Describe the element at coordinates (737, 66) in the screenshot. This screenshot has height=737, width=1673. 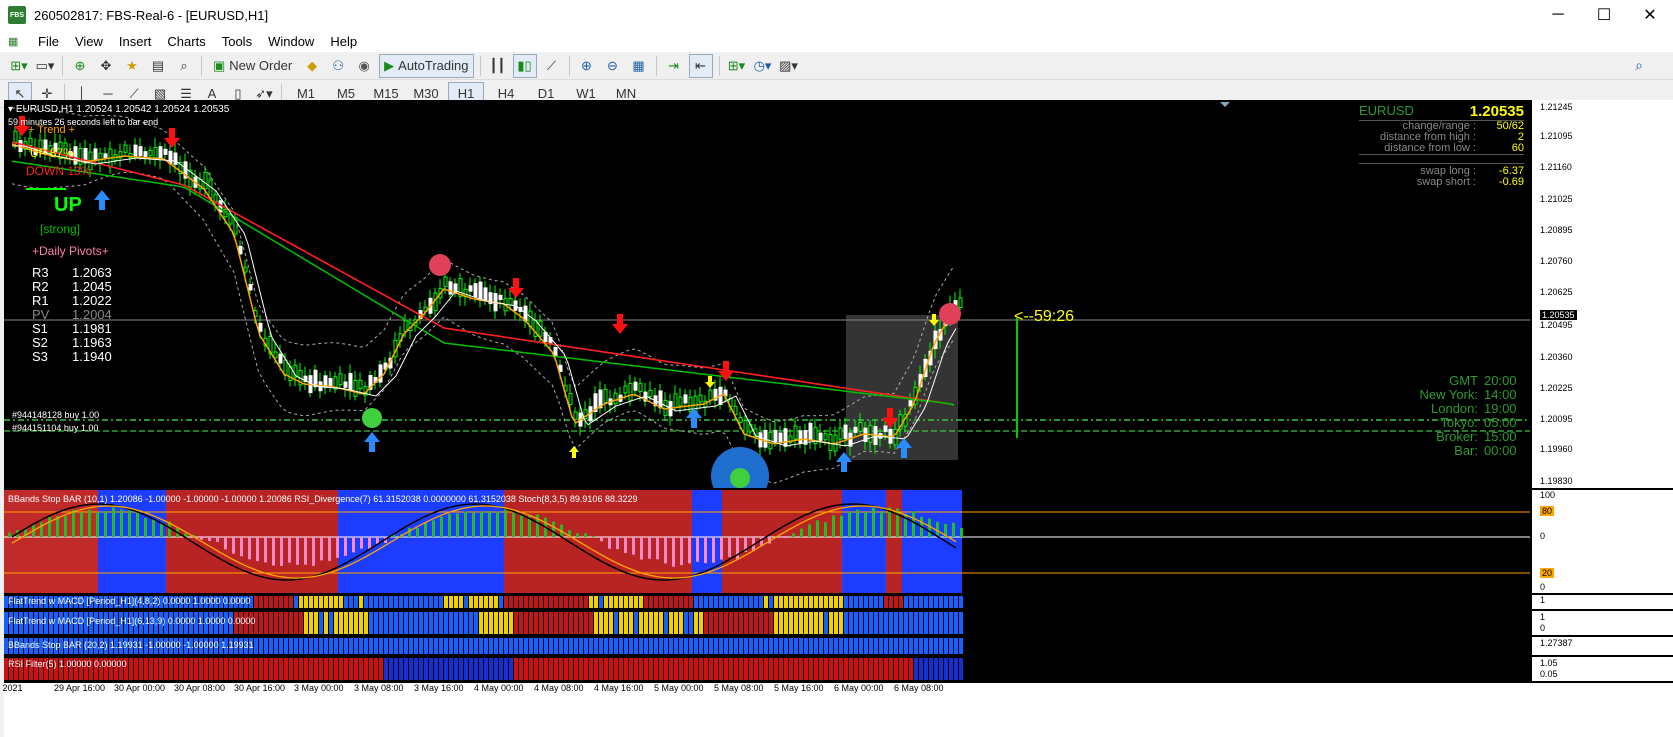
I see `indicators-icon: ⊞▾` at that location.